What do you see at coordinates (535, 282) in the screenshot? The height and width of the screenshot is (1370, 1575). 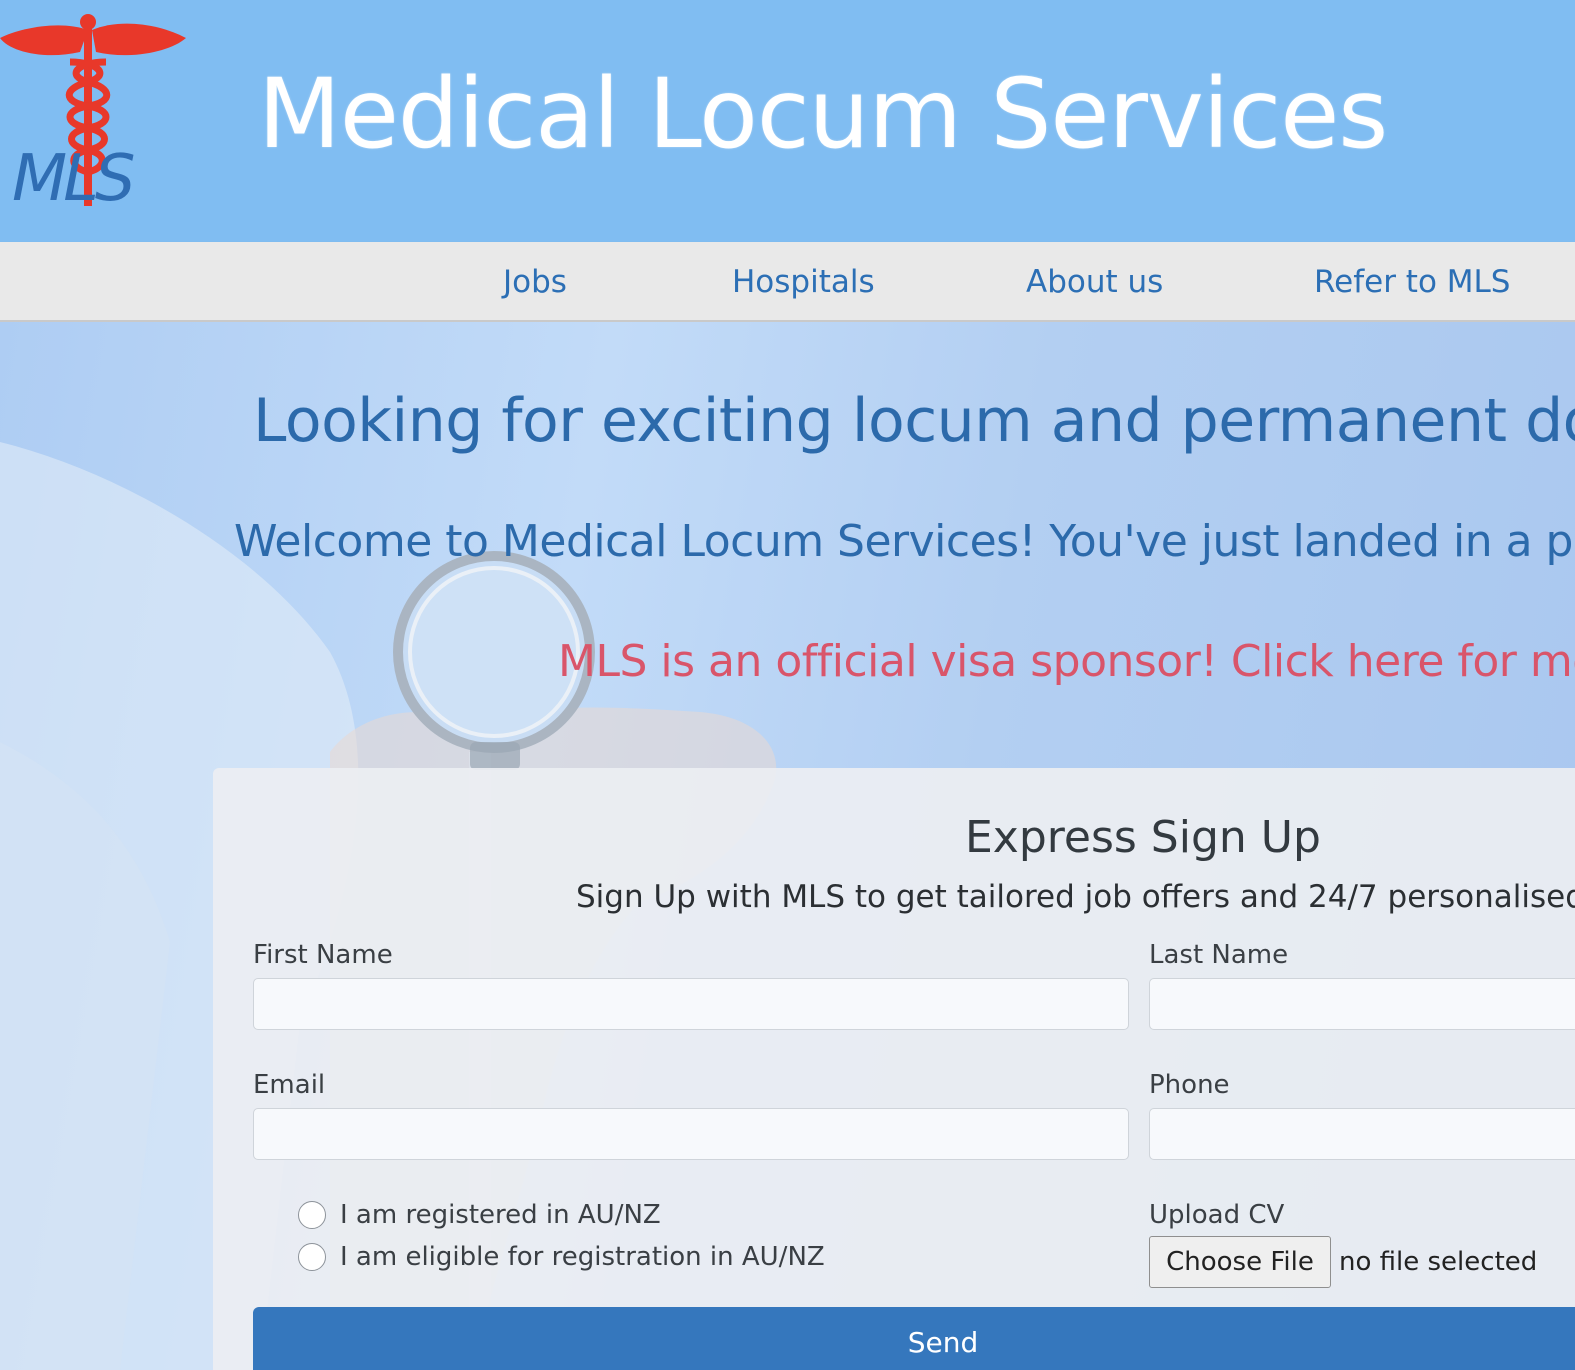 I see `nav-link-jobs: Jobs` at bounding box center [535, 282].